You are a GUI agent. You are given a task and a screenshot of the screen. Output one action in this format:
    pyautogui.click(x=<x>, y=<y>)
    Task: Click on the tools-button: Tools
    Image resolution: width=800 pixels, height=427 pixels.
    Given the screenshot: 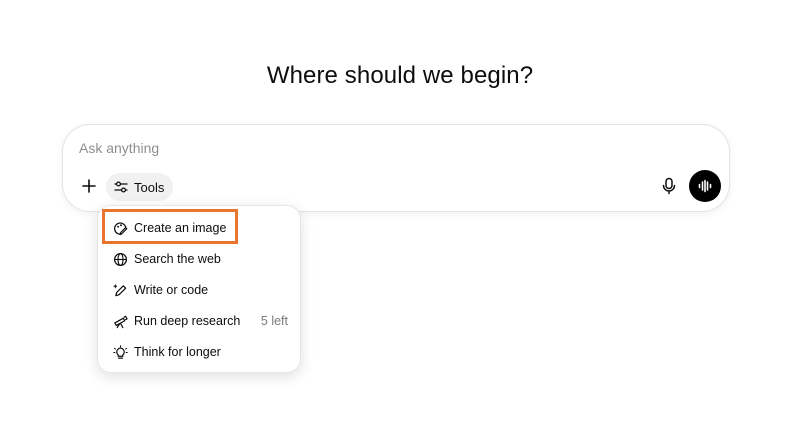 What is the action you would take?
    pyautogui.click(x=140, y=187)
    